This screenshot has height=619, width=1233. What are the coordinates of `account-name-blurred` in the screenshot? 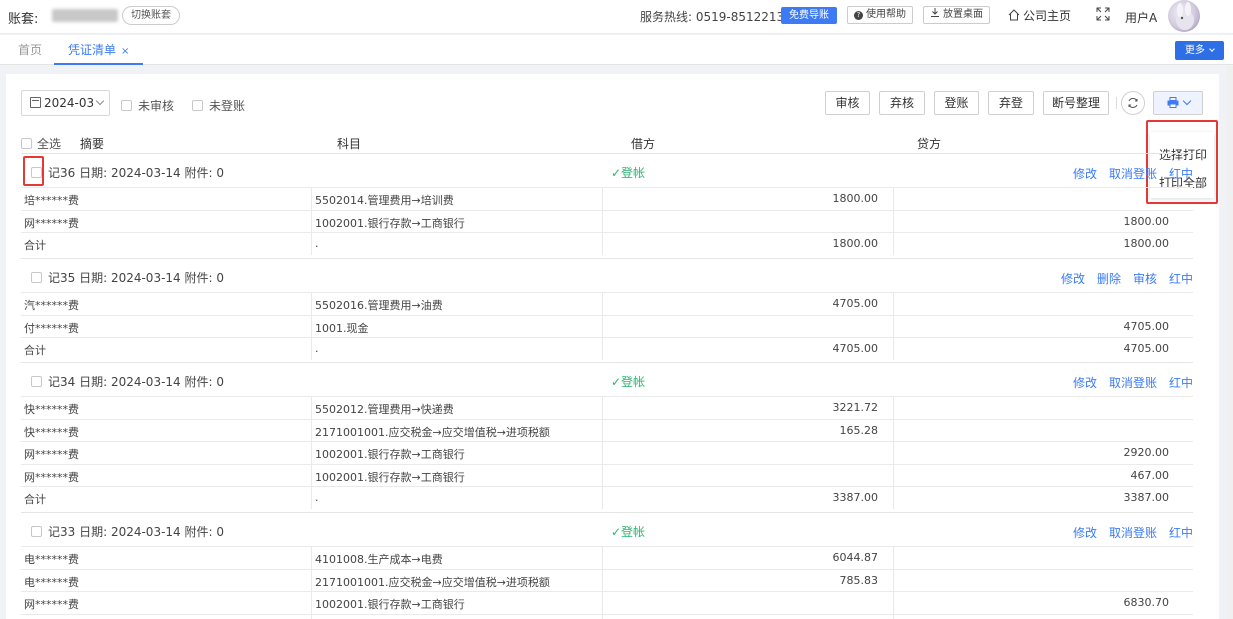 It's located at (85, 15).